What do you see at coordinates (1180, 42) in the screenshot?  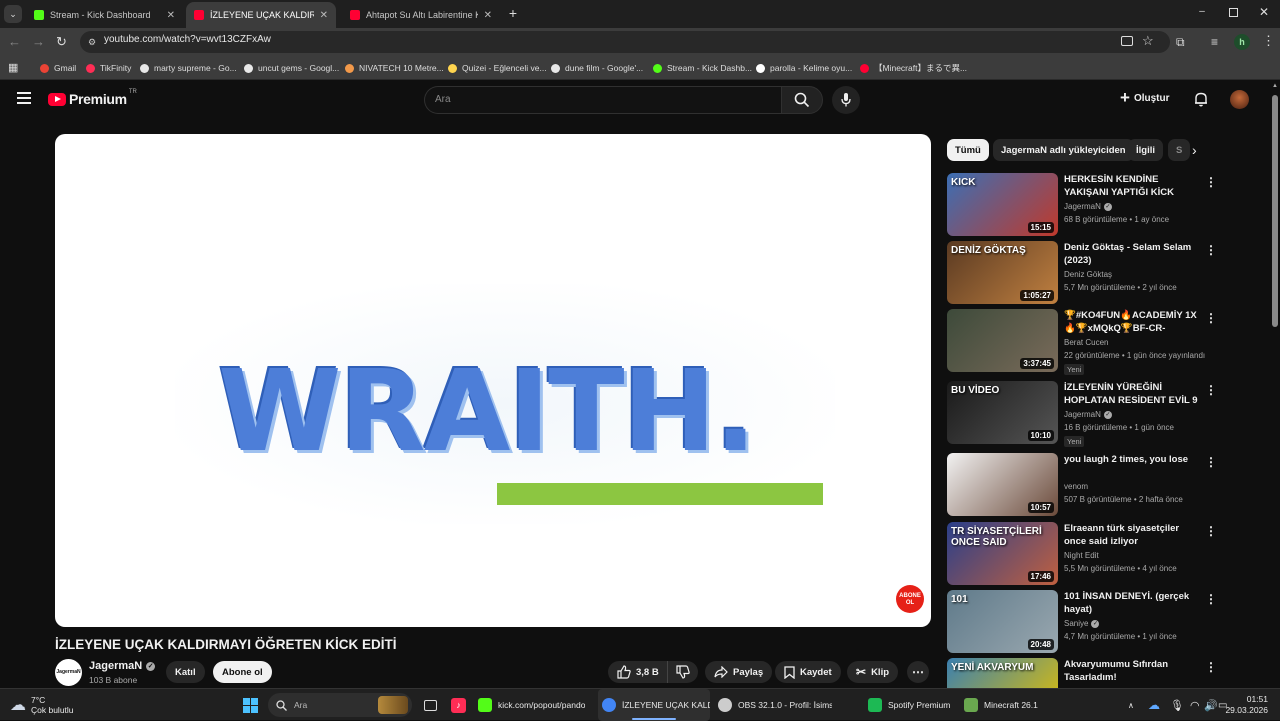 I see `extensions-icon: ⧉` at bounding box center [1180, 42].